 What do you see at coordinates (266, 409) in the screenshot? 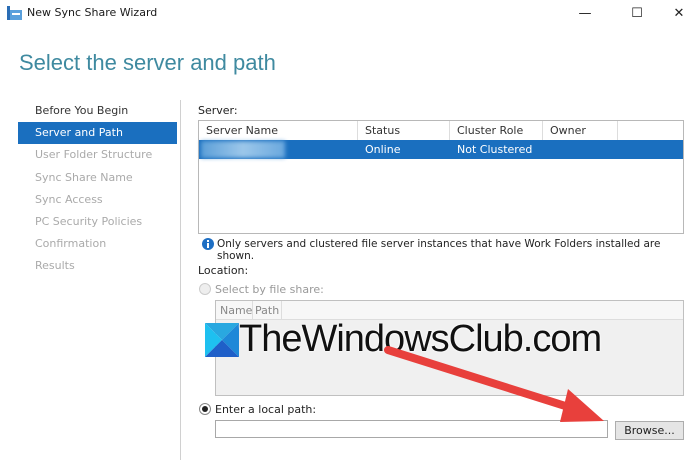
I see `local-path-option-label: Enter a local path:` at bounding box center [266, 409].